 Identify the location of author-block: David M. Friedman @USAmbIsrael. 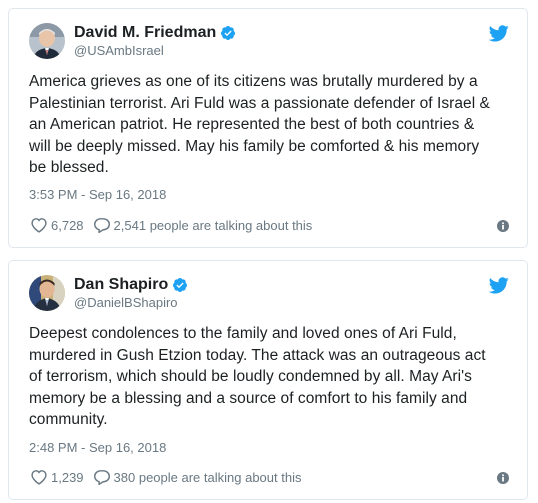
(155, 41).